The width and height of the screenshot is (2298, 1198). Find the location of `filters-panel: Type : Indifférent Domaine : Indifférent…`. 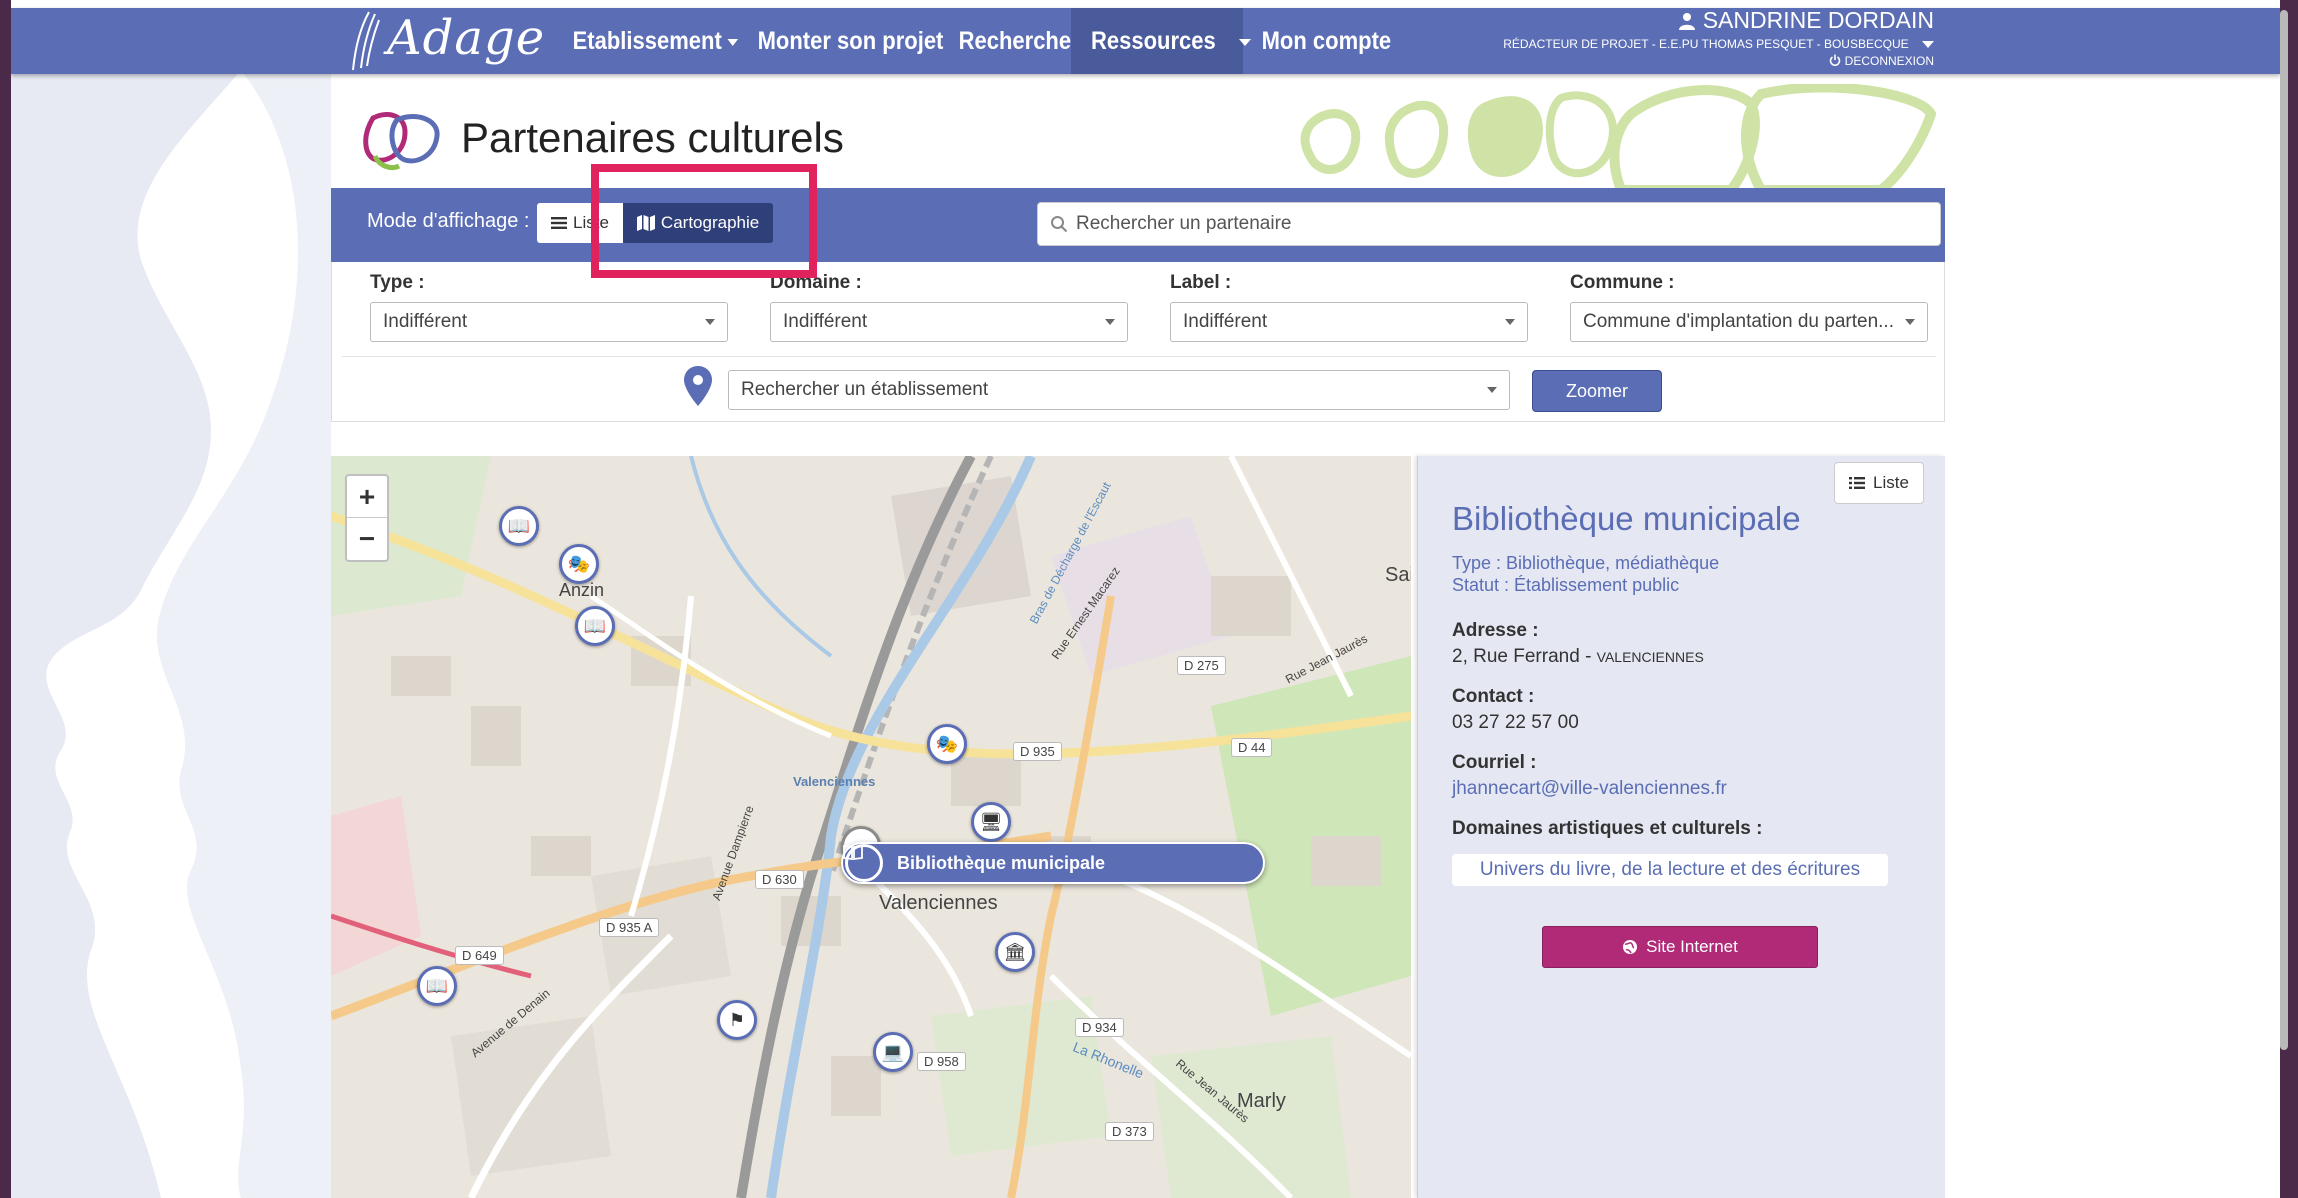

filters-panel: Type : Indifférent Domaine : Indifférent… is located at coordinates (1138, 342).